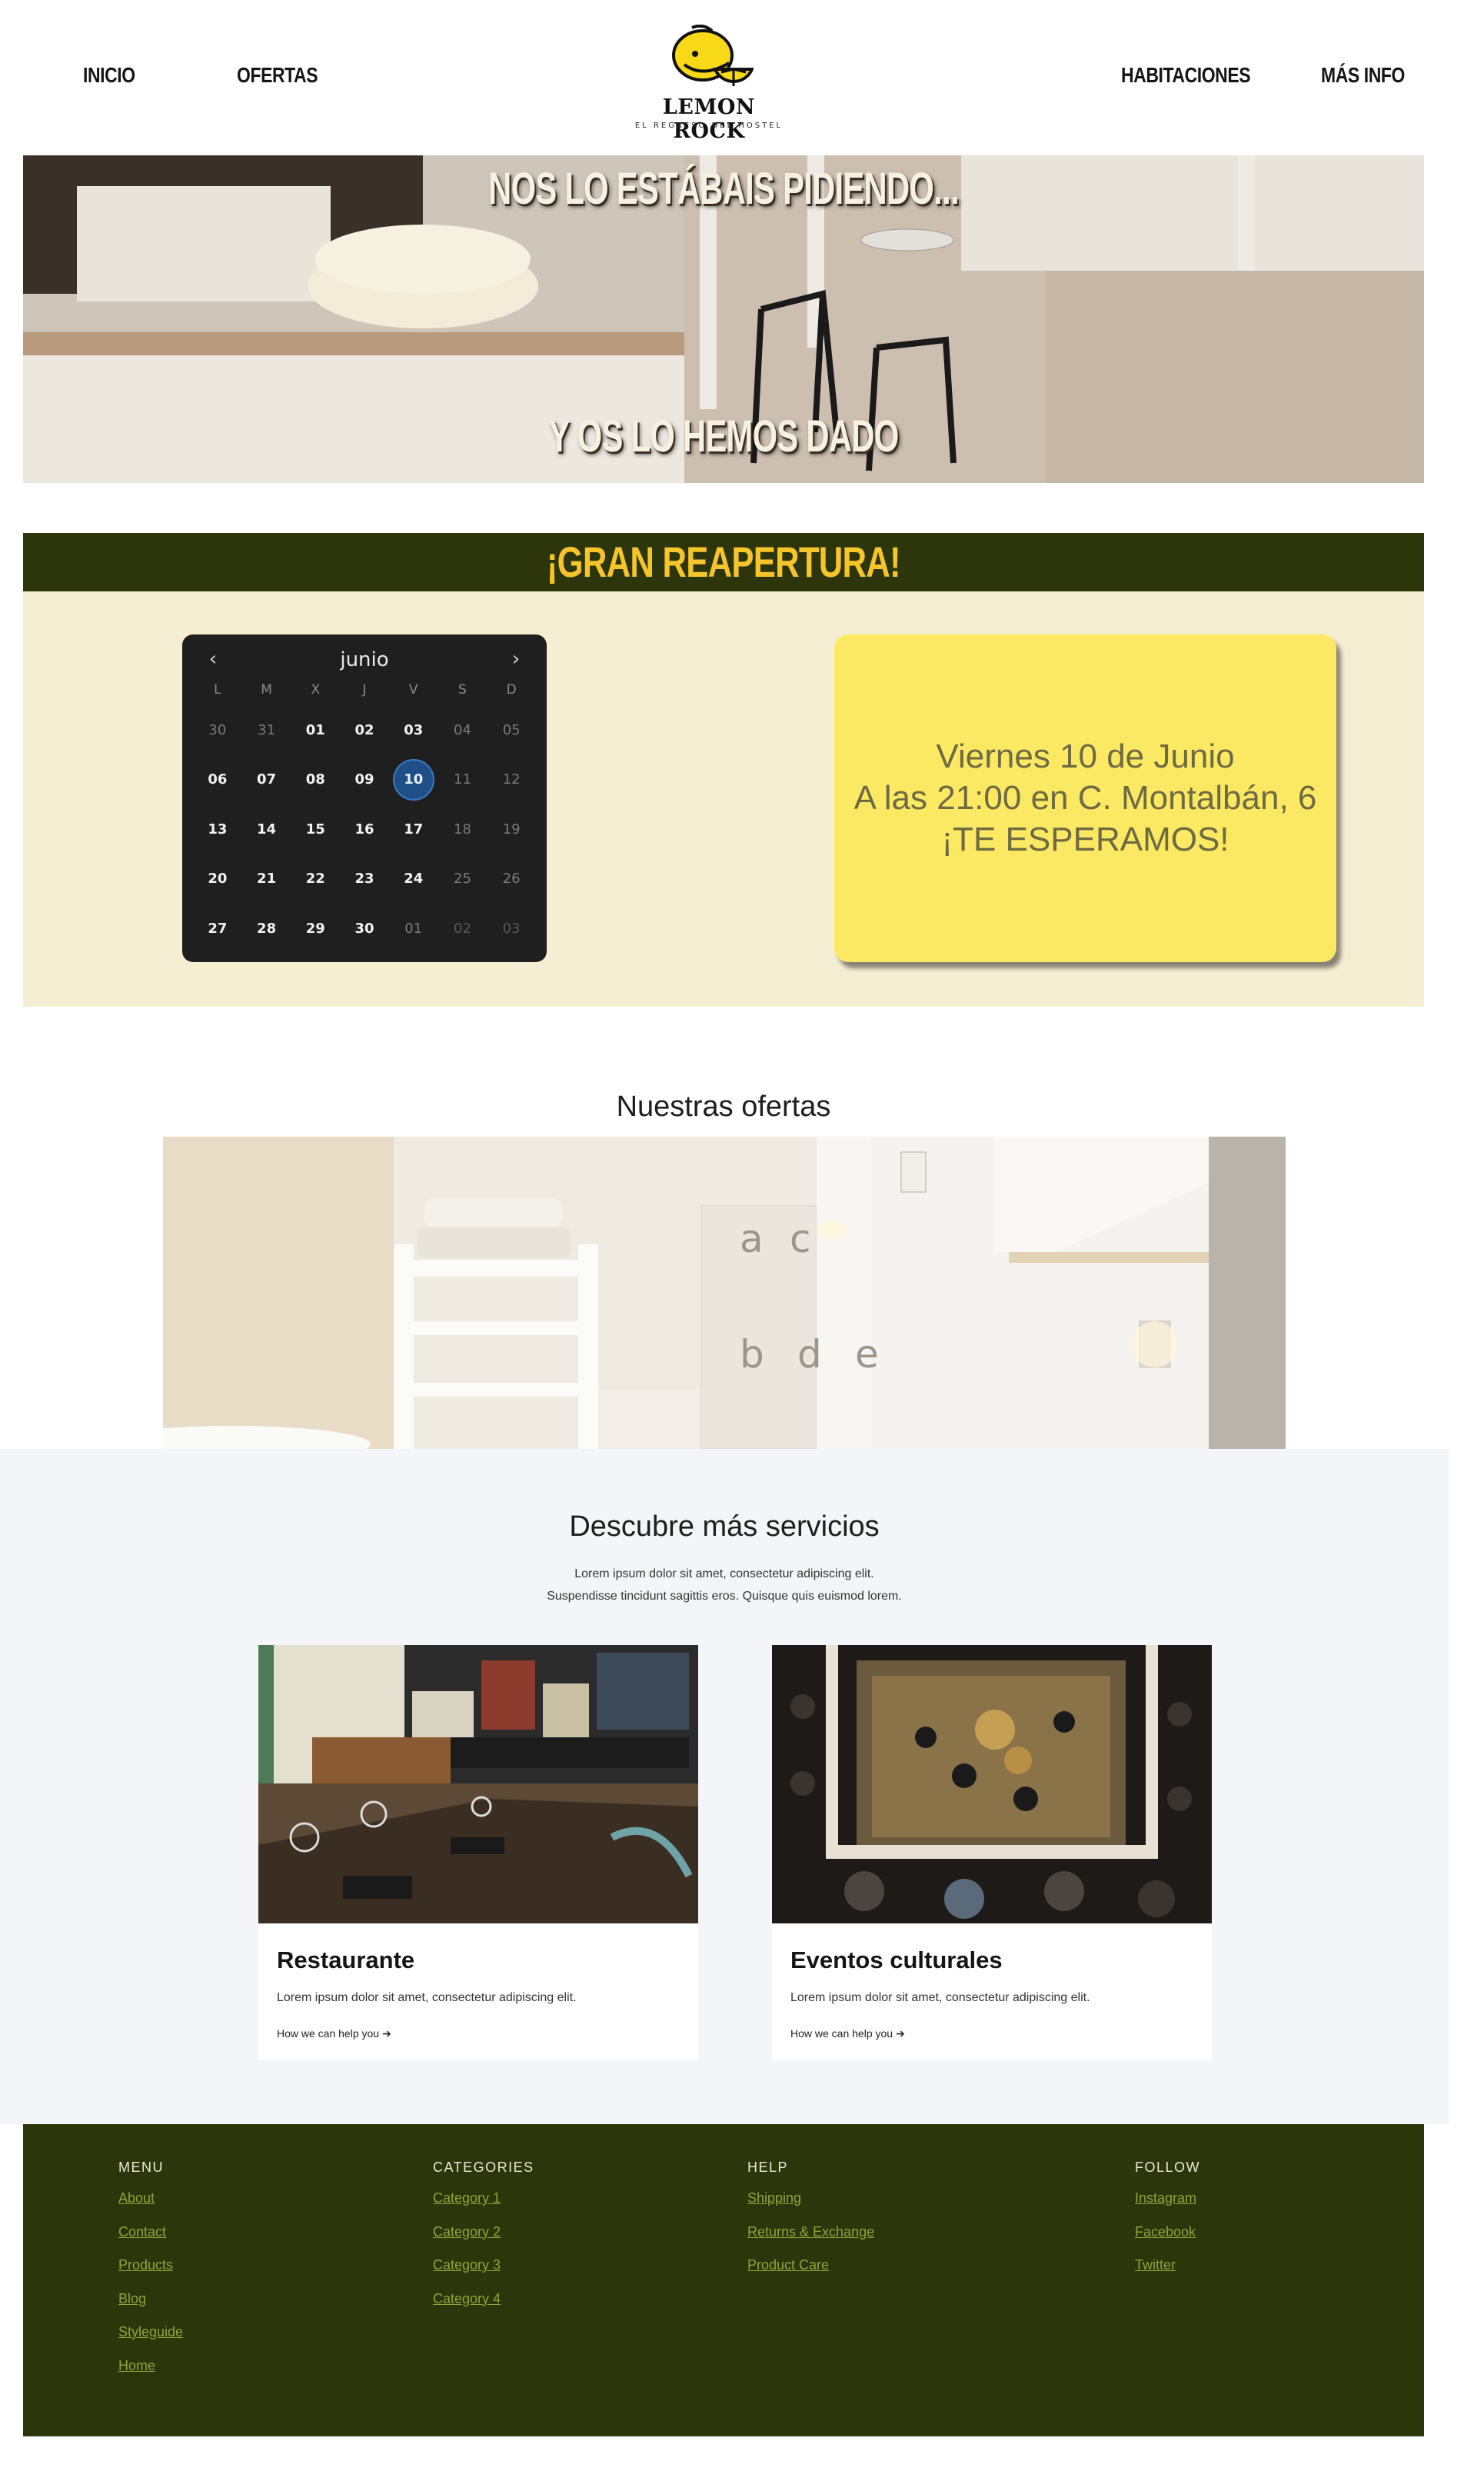 Image resolution: width=1484 pixels, height=2471 pixels. What do you see at coordinates (512, 730) in the screenshot?
I see `calendar-day: 05` at bounding box center [512, 730].